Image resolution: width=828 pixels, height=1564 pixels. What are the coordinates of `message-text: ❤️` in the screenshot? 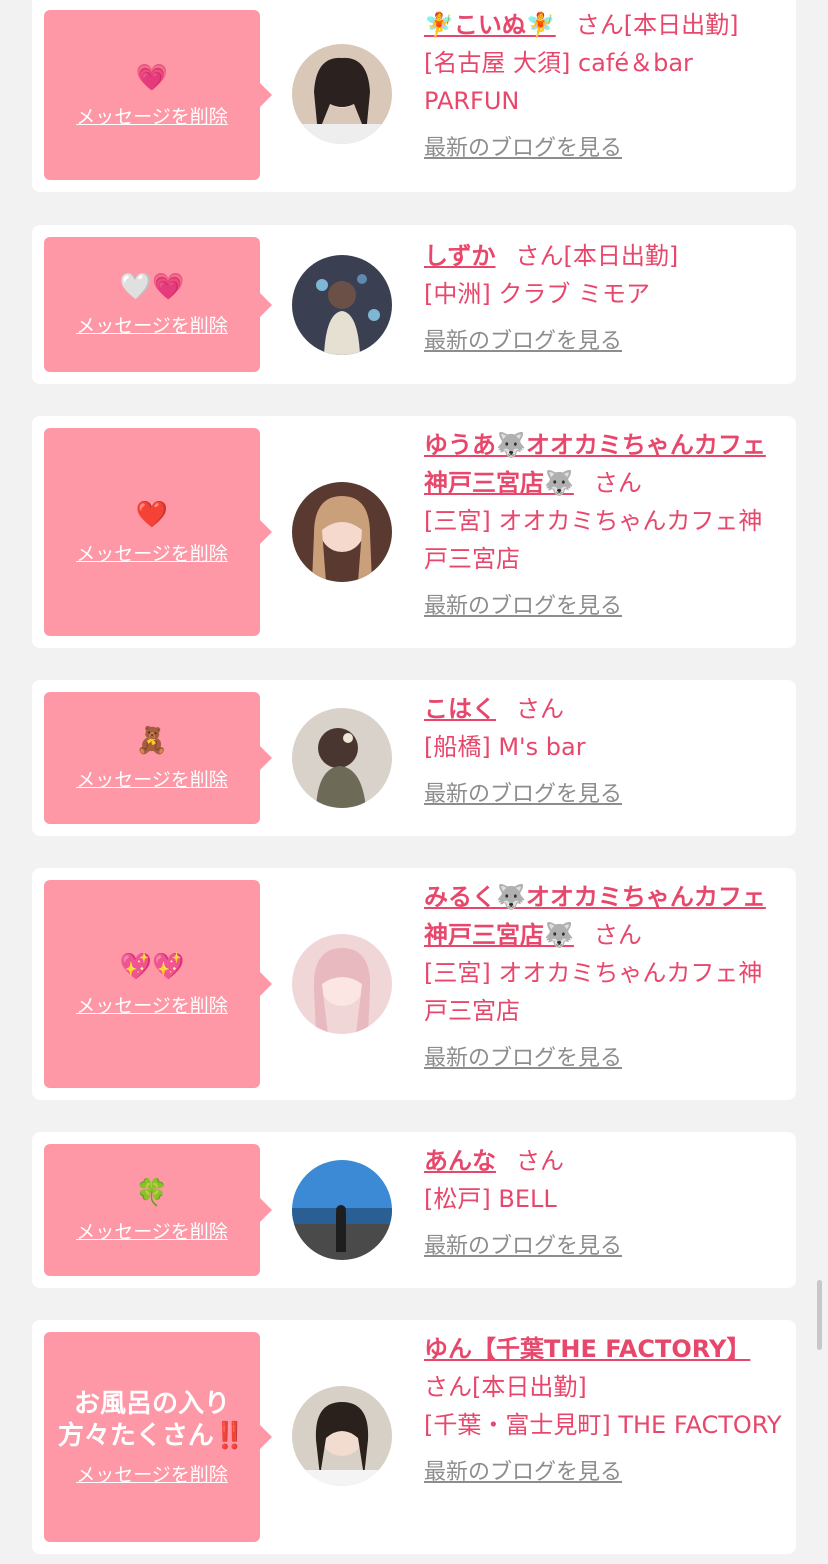 It's located at (152, 514).